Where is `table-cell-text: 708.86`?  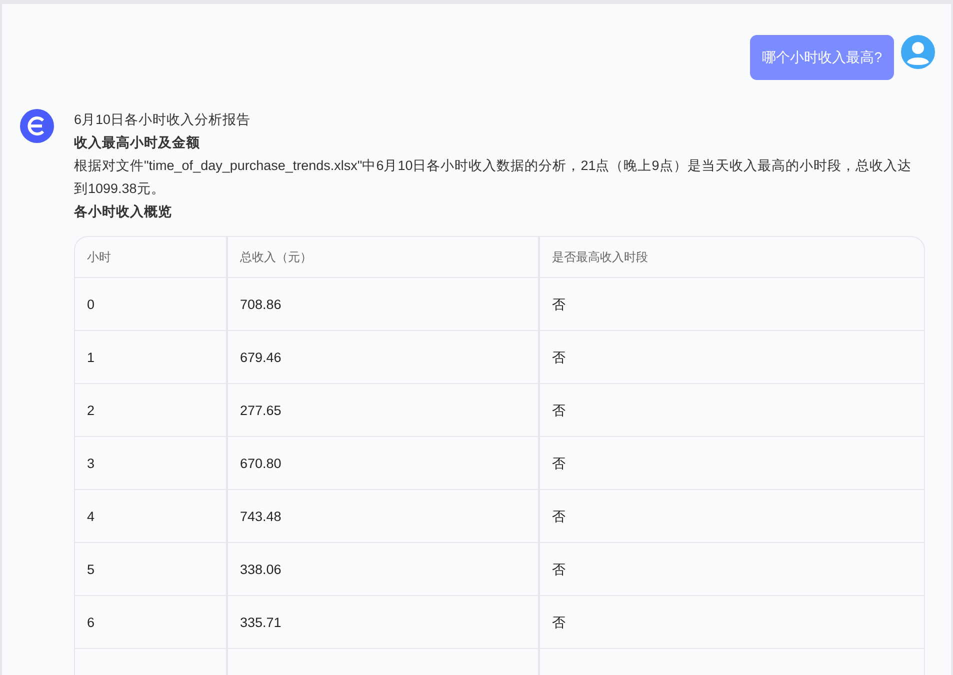
table-cell-text: 708.86 is located at coordinates (261, 305).